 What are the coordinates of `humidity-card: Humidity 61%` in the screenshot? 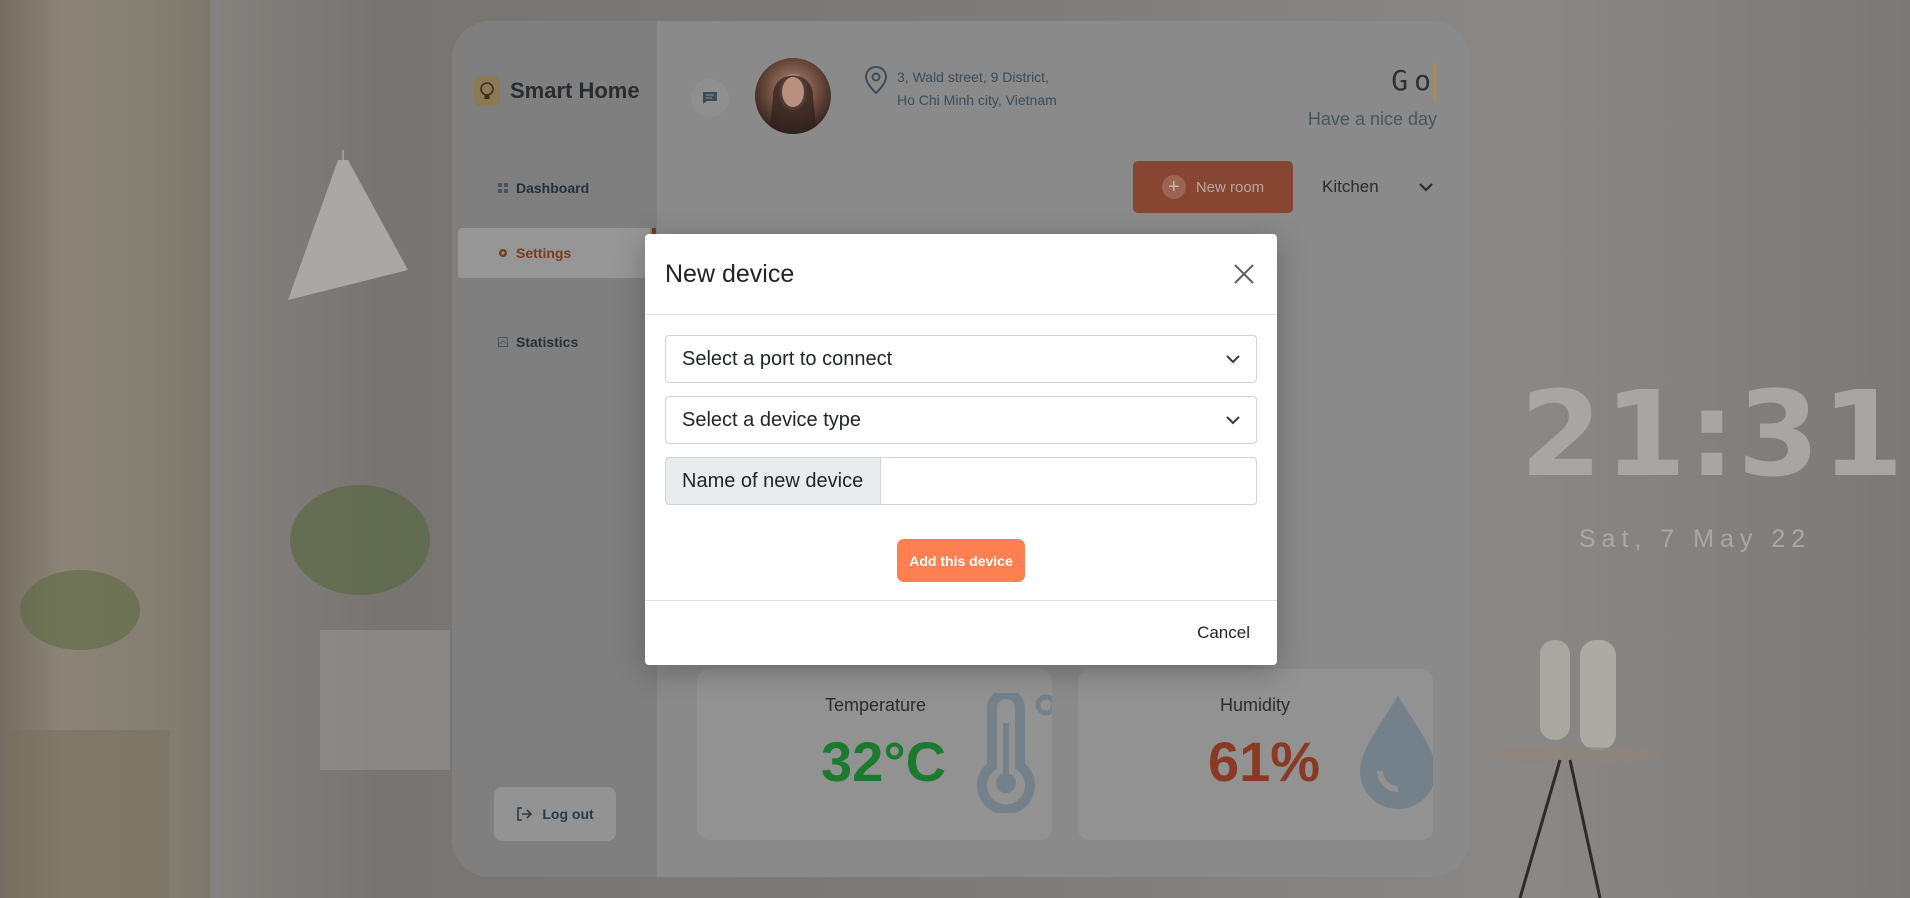 It's located at (1255, 754).